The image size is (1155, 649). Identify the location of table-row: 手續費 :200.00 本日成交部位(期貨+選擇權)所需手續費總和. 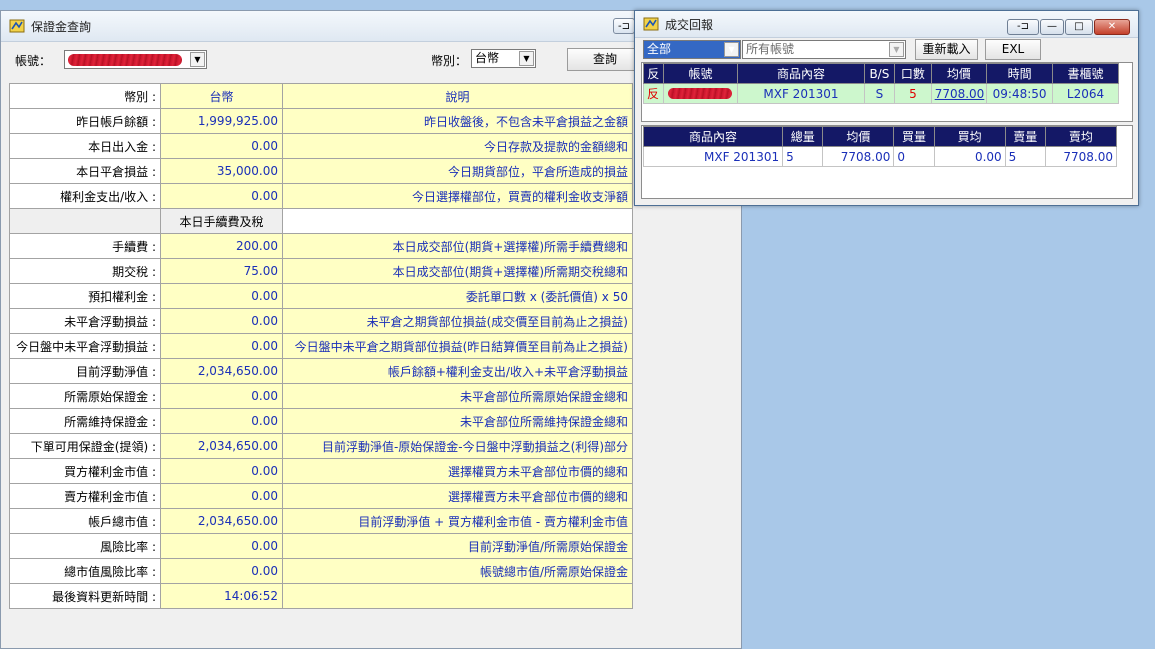
(321, 246).